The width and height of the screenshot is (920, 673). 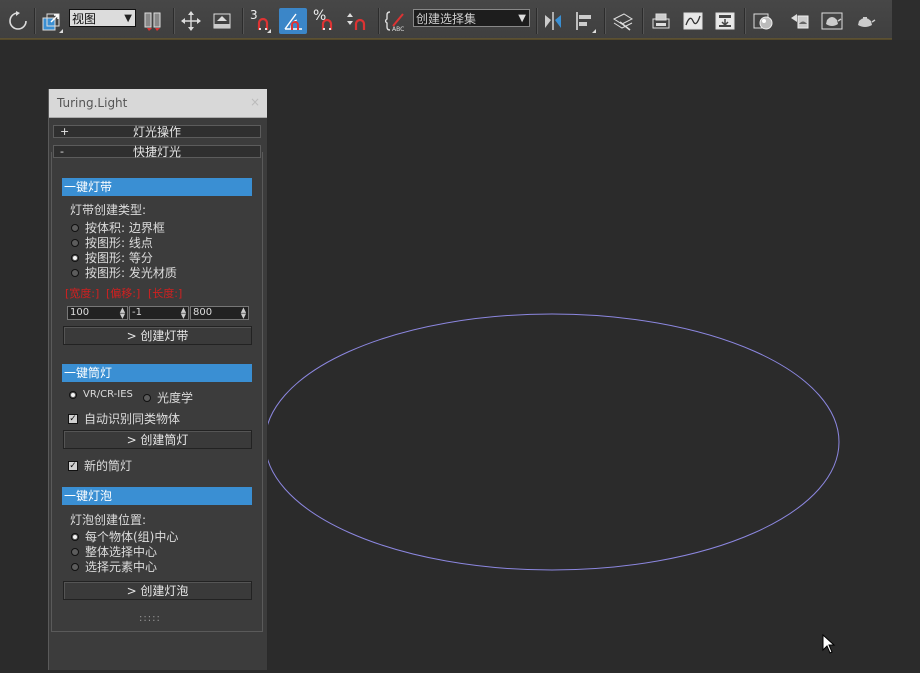 I want to click on radio-label: 按图形: 发光材质, so click(x=131, y=273).